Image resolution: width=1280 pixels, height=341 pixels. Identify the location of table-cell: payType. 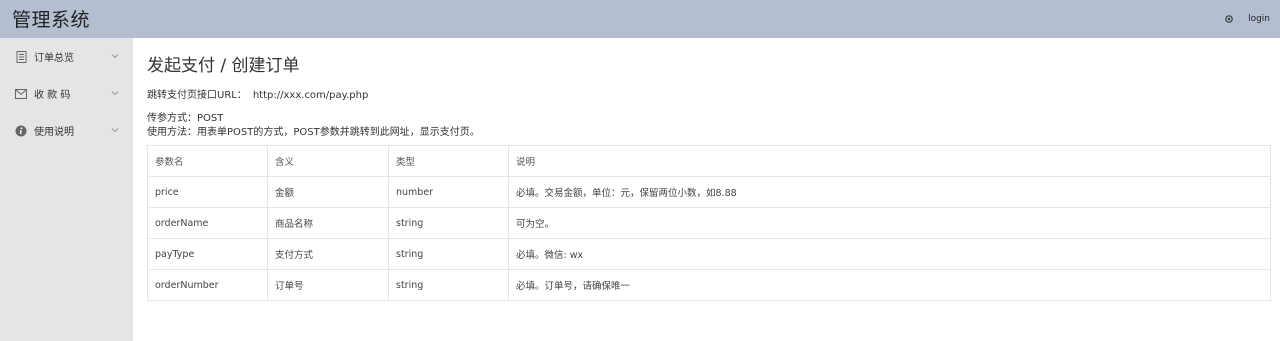
(207, 254).